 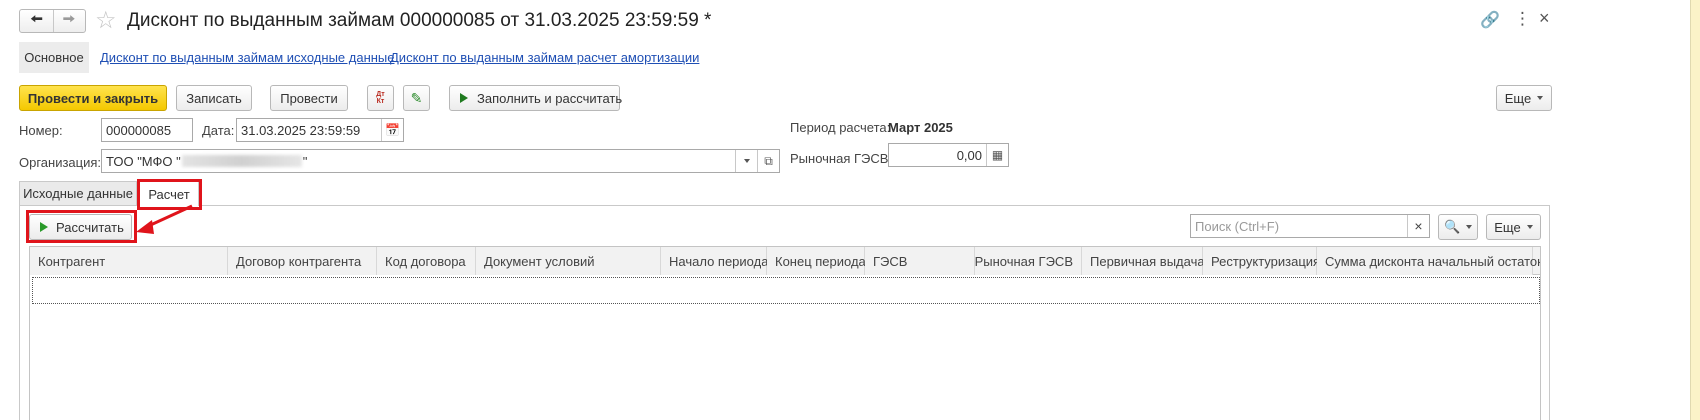 What do you see at coordinates (948, 155) in the screenshot?
I see `market-rate-field: 0,00 ▦` at bounding box center [948, 155].